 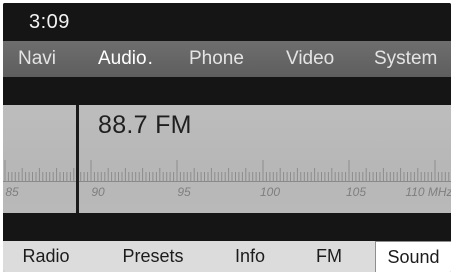 I want to click on softkey-info: Info, so click(x=250, y=256).